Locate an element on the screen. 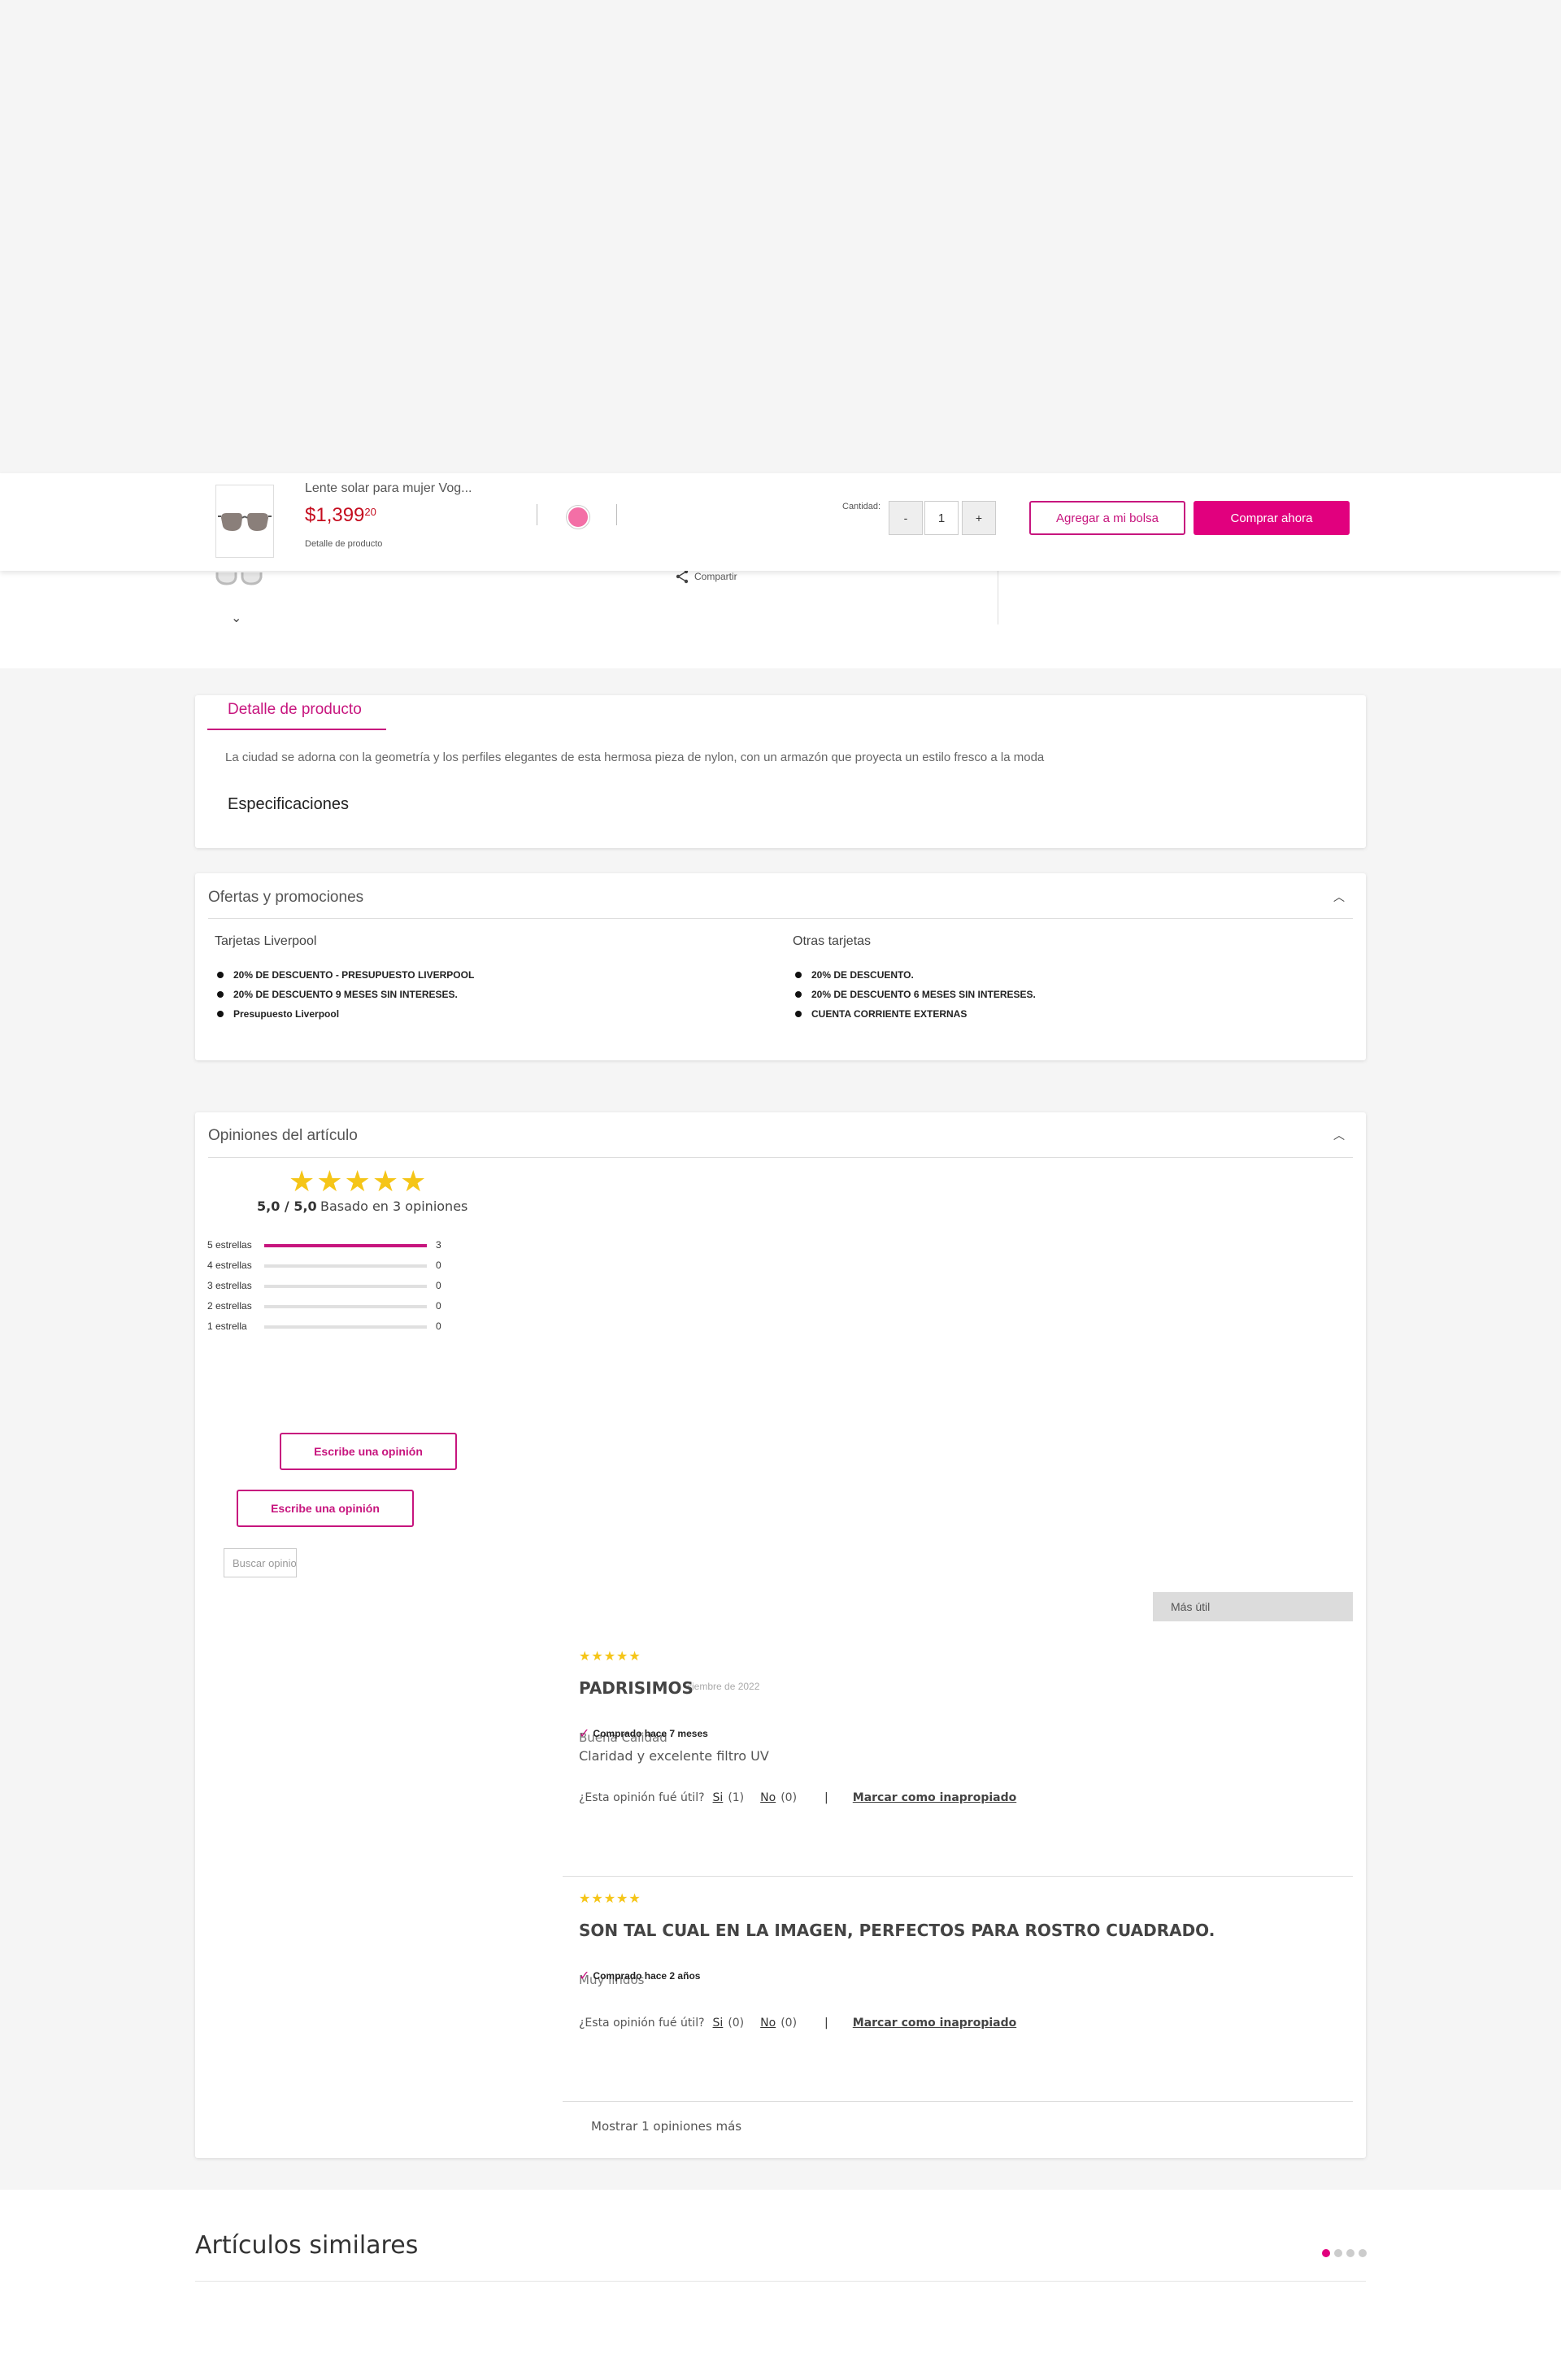 Image resolution: width=1561 pixels, height=2380 pixels. price-main: $1,399 is located at coordinates (335, 515).